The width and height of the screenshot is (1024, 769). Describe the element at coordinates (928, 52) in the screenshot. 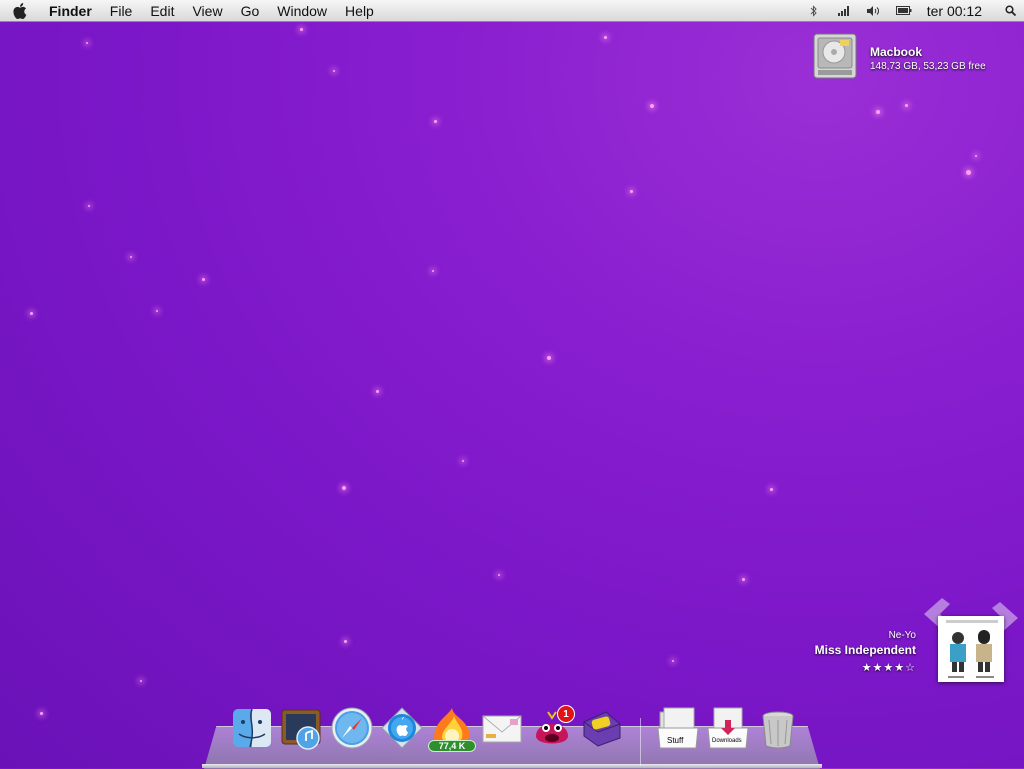

I see `disk-label: Macbook 148,73 GB, 53,23 GB free` at that location.